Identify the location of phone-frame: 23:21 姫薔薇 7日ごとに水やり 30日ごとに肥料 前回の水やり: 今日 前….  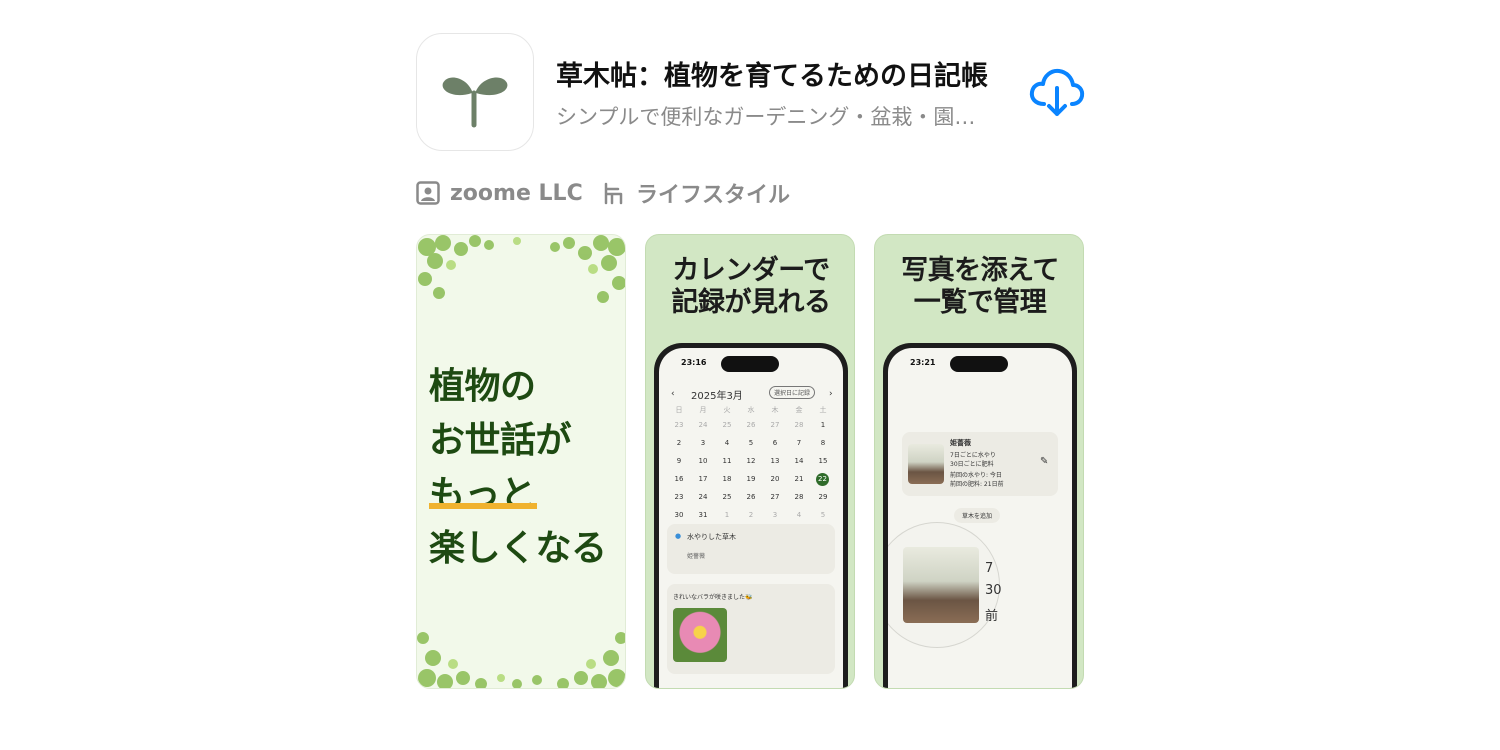
(980, 515).